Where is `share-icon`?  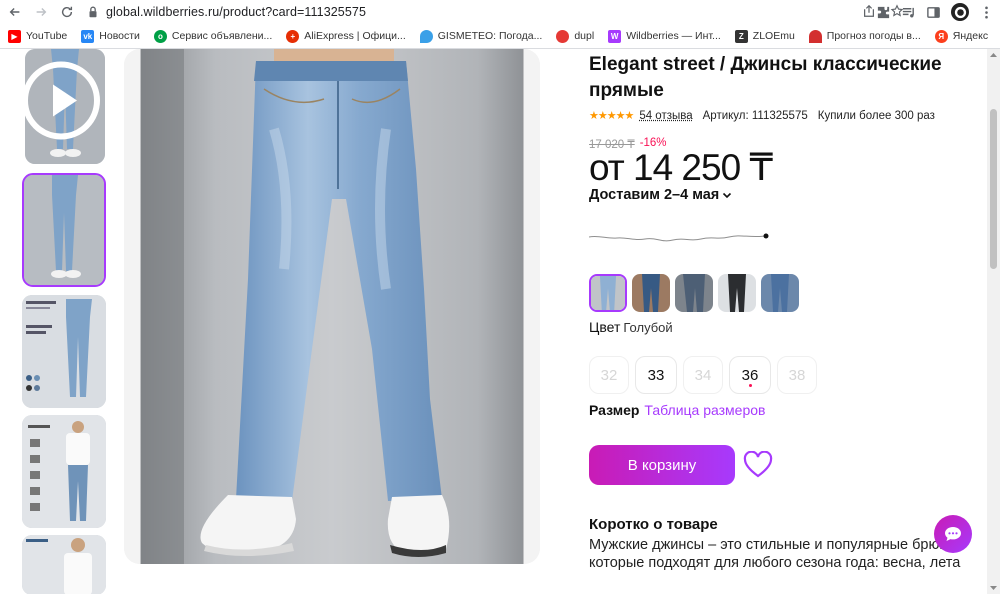 share-icon is located at coordinates (869, 11).